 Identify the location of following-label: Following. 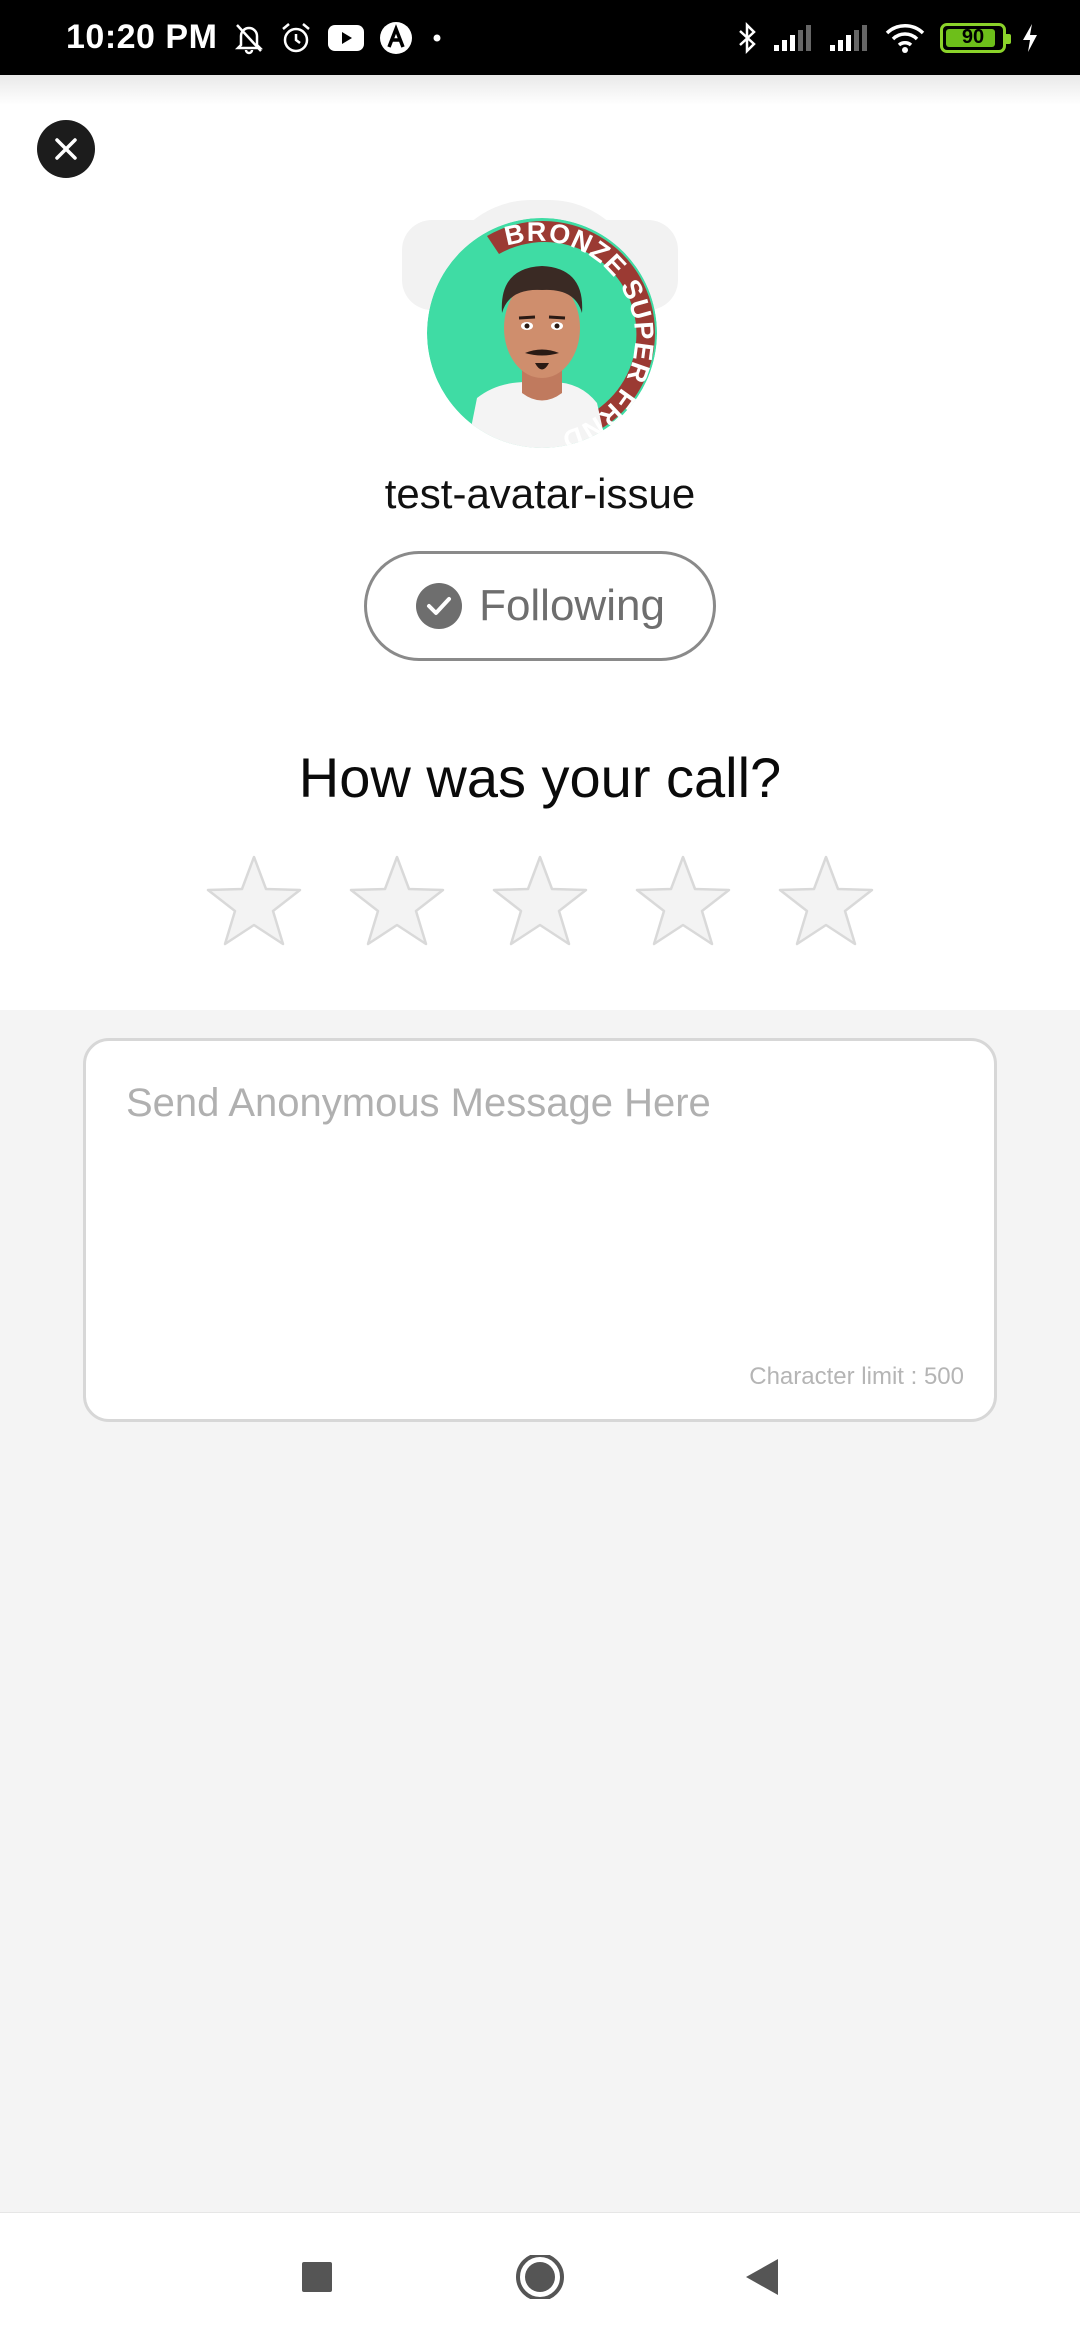
(572, 605).